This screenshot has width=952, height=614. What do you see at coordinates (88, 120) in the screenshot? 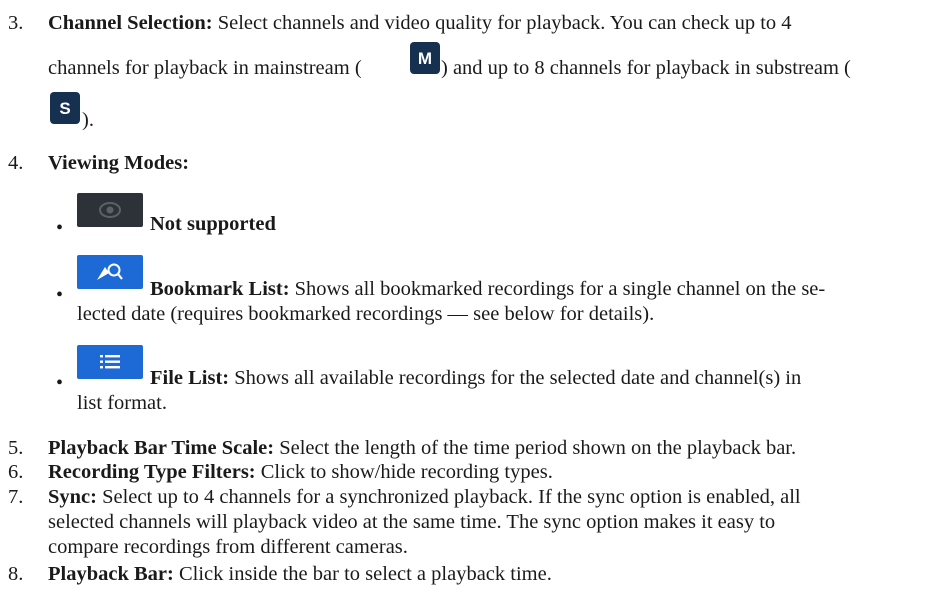
I see `item-line-3: ).` at bounding box center [88, 120].